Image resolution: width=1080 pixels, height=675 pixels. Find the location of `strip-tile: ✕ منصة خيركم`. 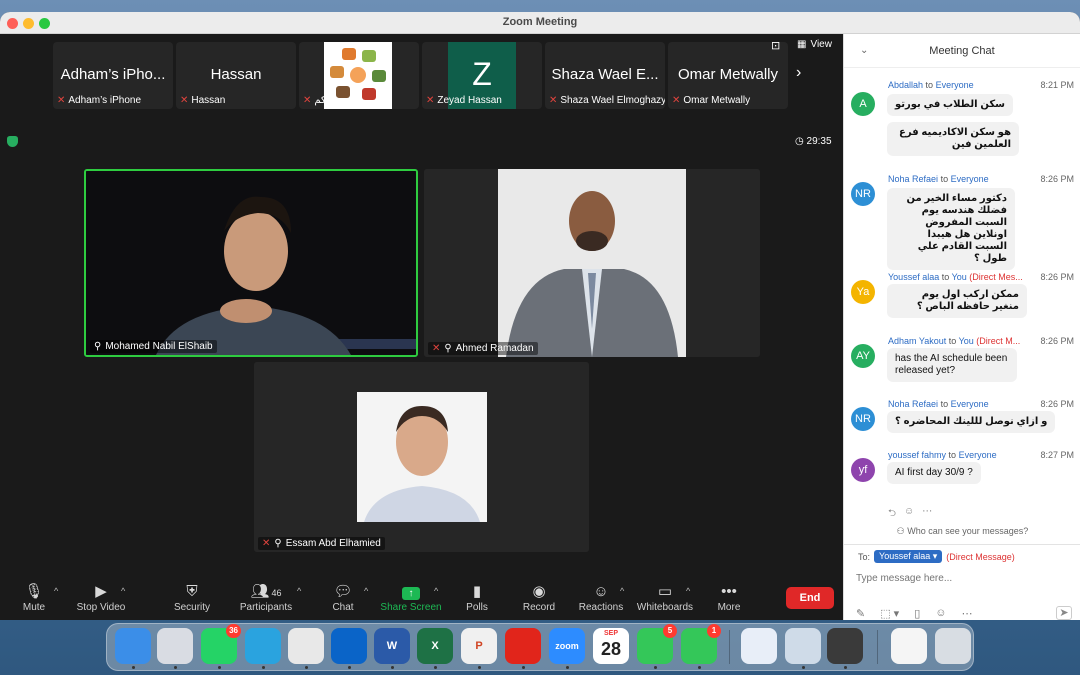

strip-tile: ✕ منصة خيركم is located at coordinates (359, 75).